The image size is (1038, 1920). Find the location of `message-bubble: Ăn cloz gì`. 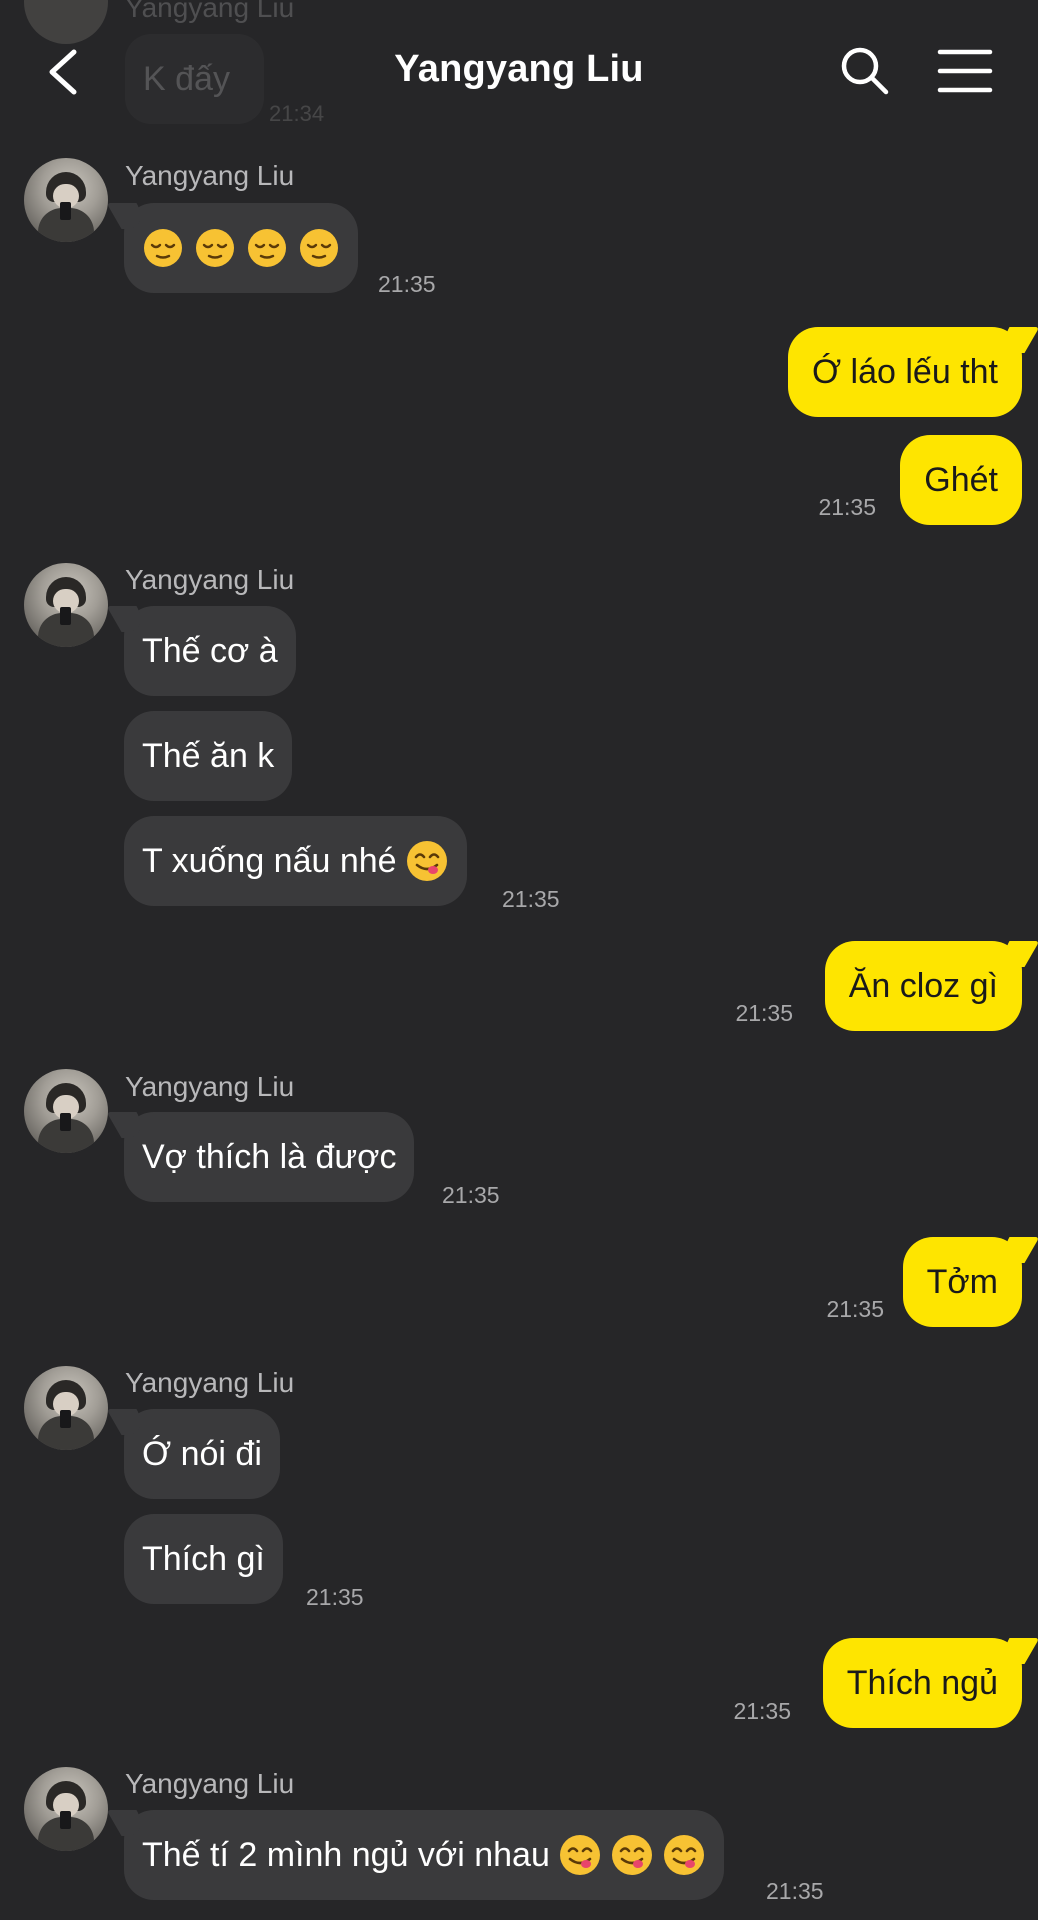

message-bubble: Ăn cloz gì is located at coordinates (923, 986).